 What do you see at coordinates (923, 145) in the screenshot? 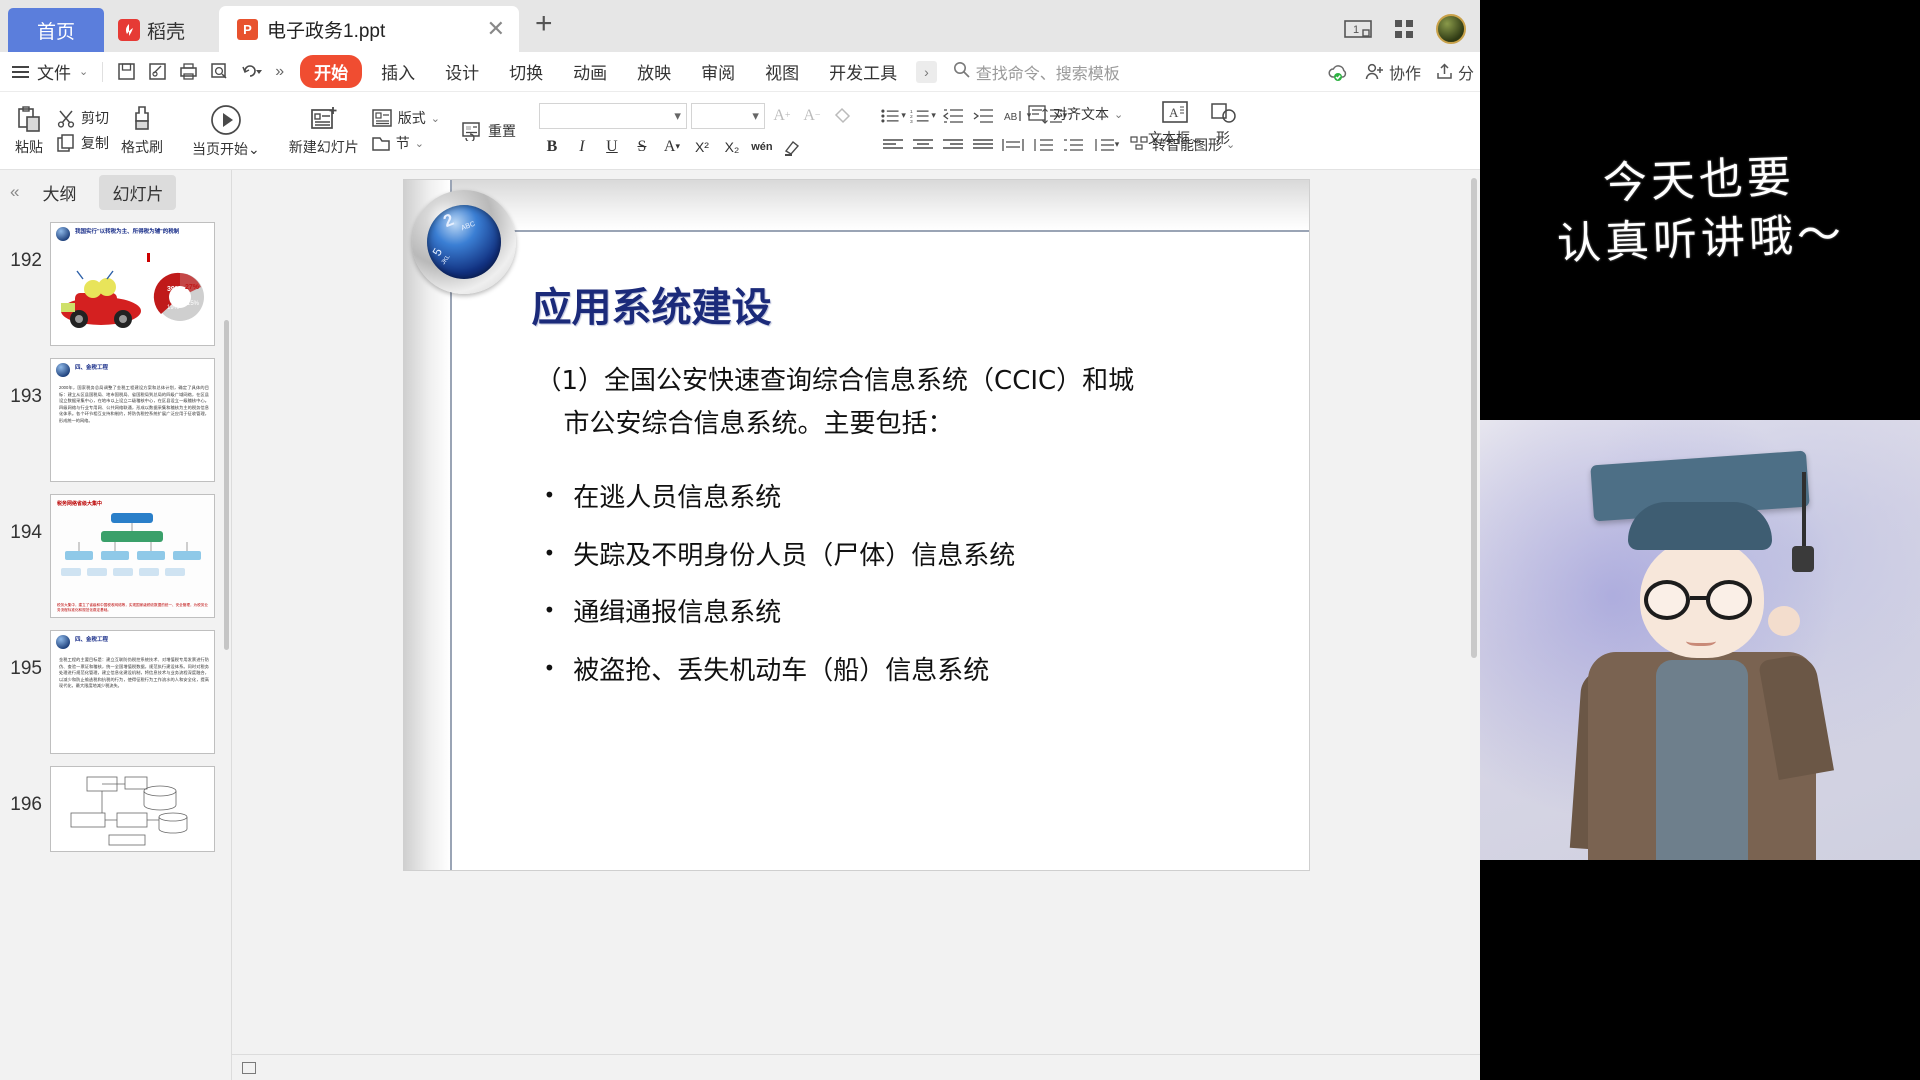
I see `align-center-button` at bounding box center [923, 145].